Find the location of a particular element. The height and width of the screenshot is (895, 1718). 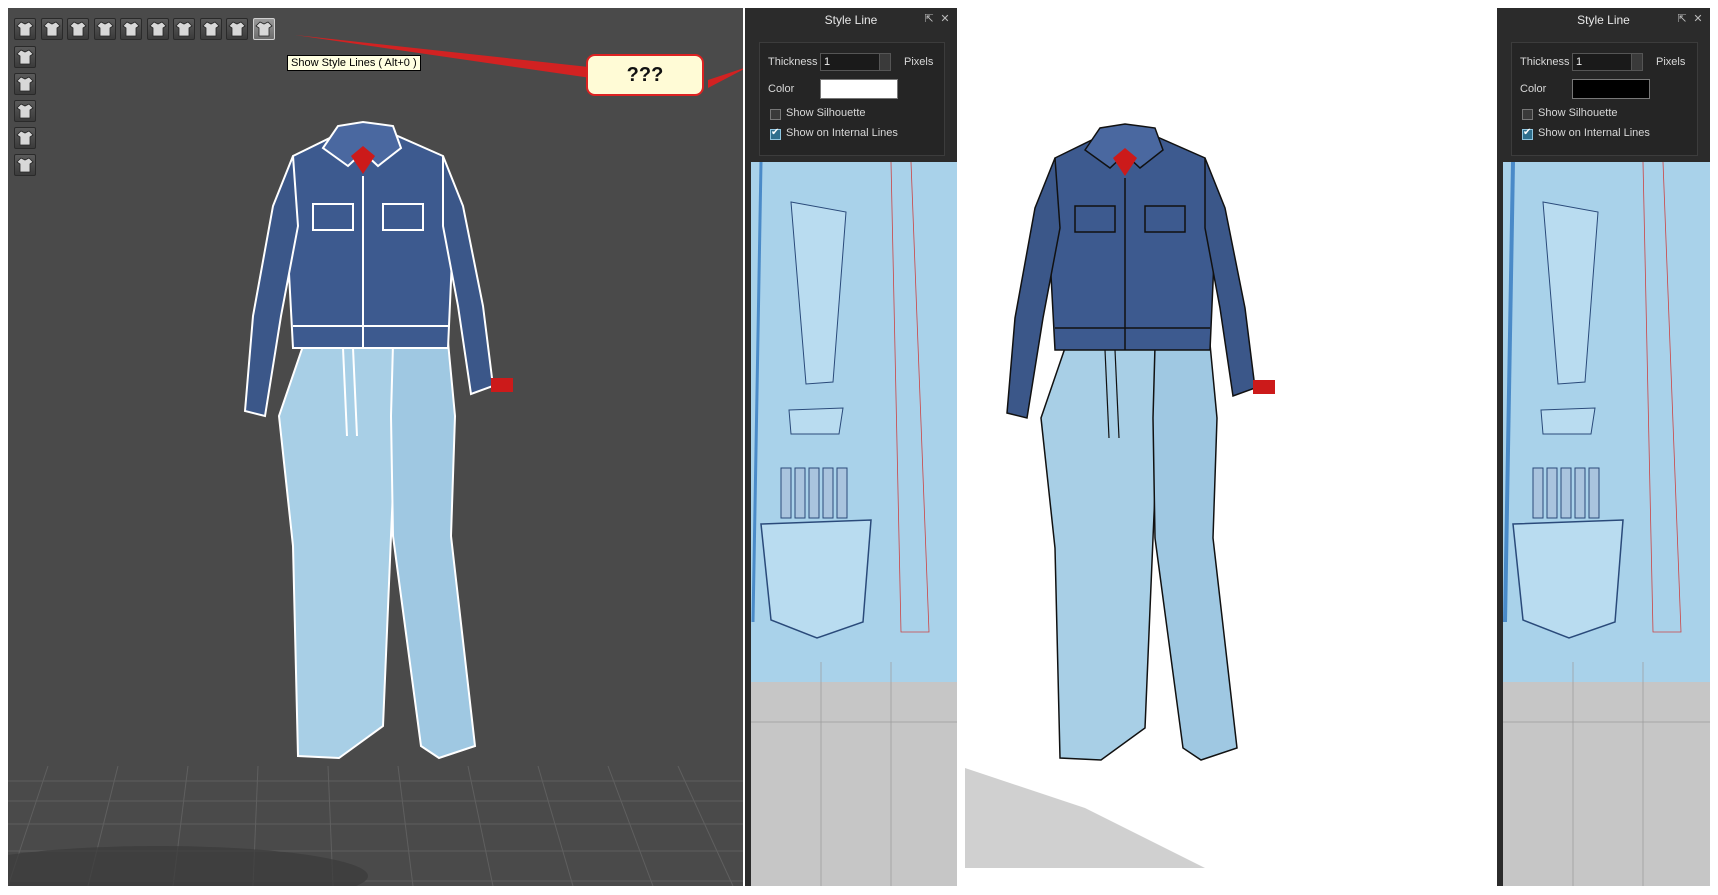

show-style-lines-icon is located at coordinates (263, 29).